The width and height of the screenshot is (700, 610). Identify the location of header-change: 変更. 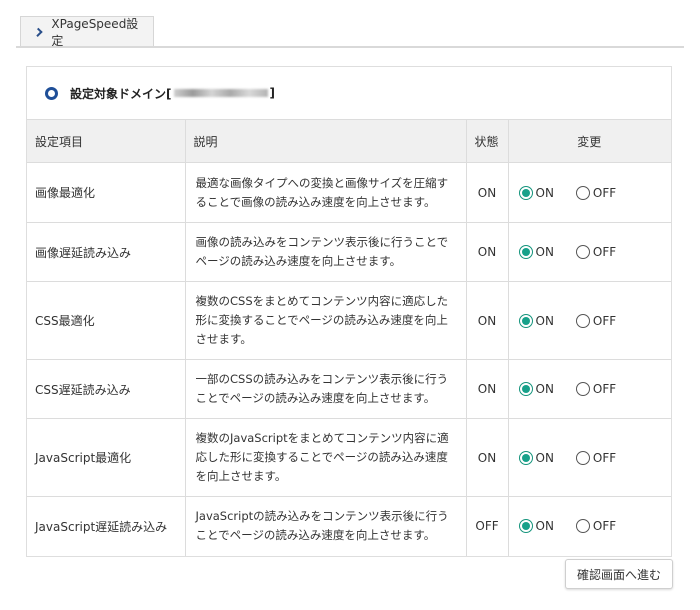
(589, 141).